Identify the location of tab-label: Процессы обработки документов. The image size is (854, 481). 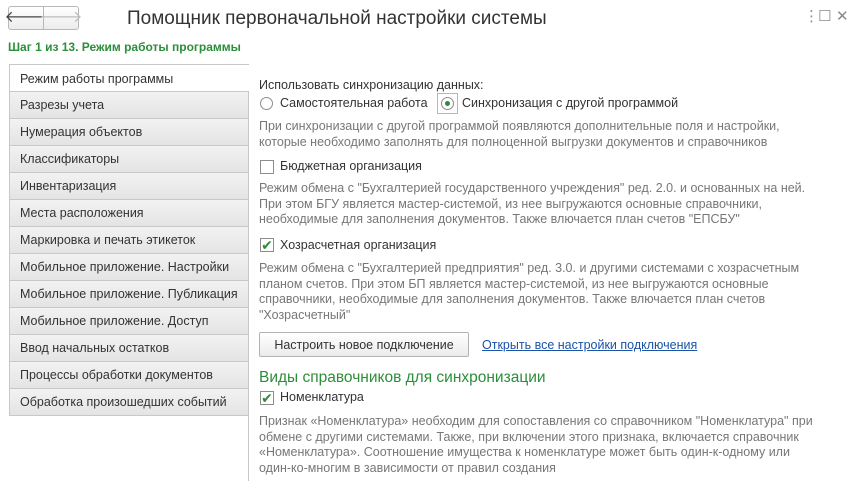
(116, 375).